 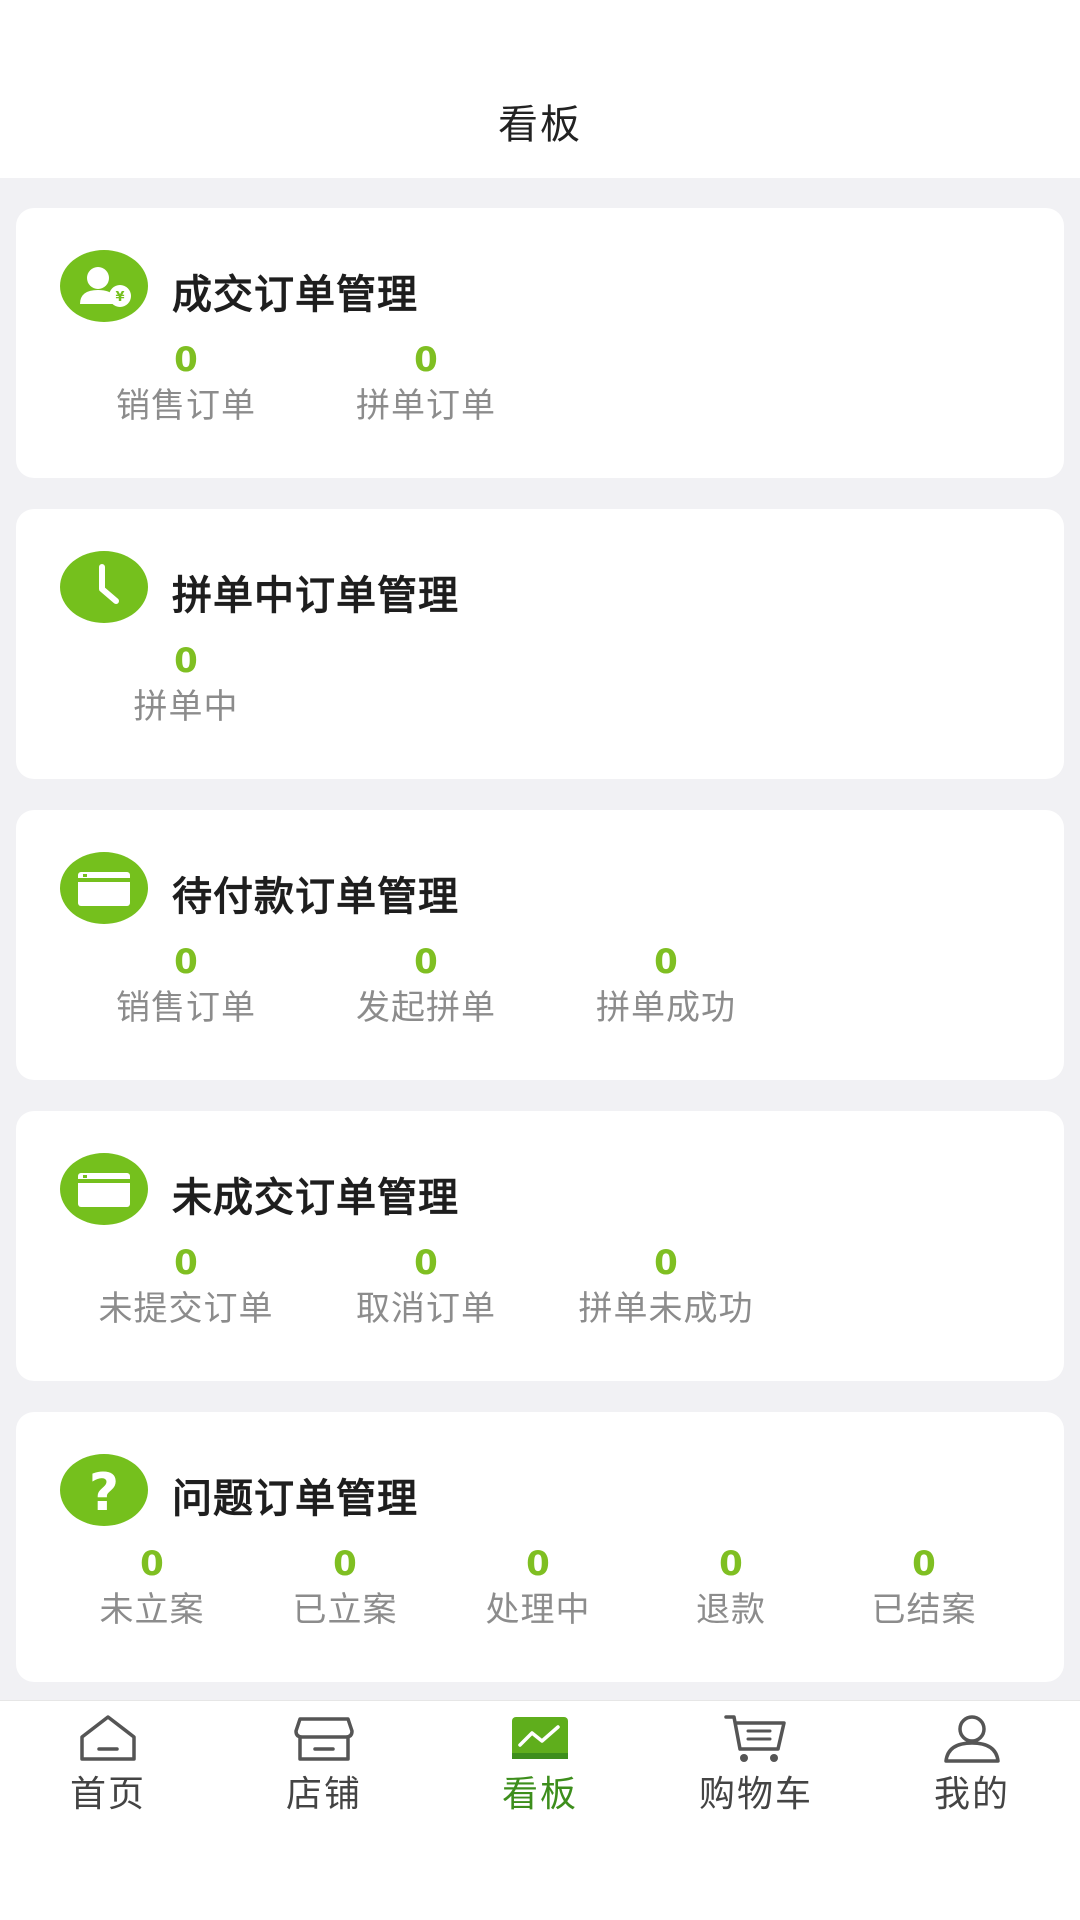 What do you see at coordinates (324, 1740) in the screenshot?
I see `store-icon` at bounding box center [324, 1740].